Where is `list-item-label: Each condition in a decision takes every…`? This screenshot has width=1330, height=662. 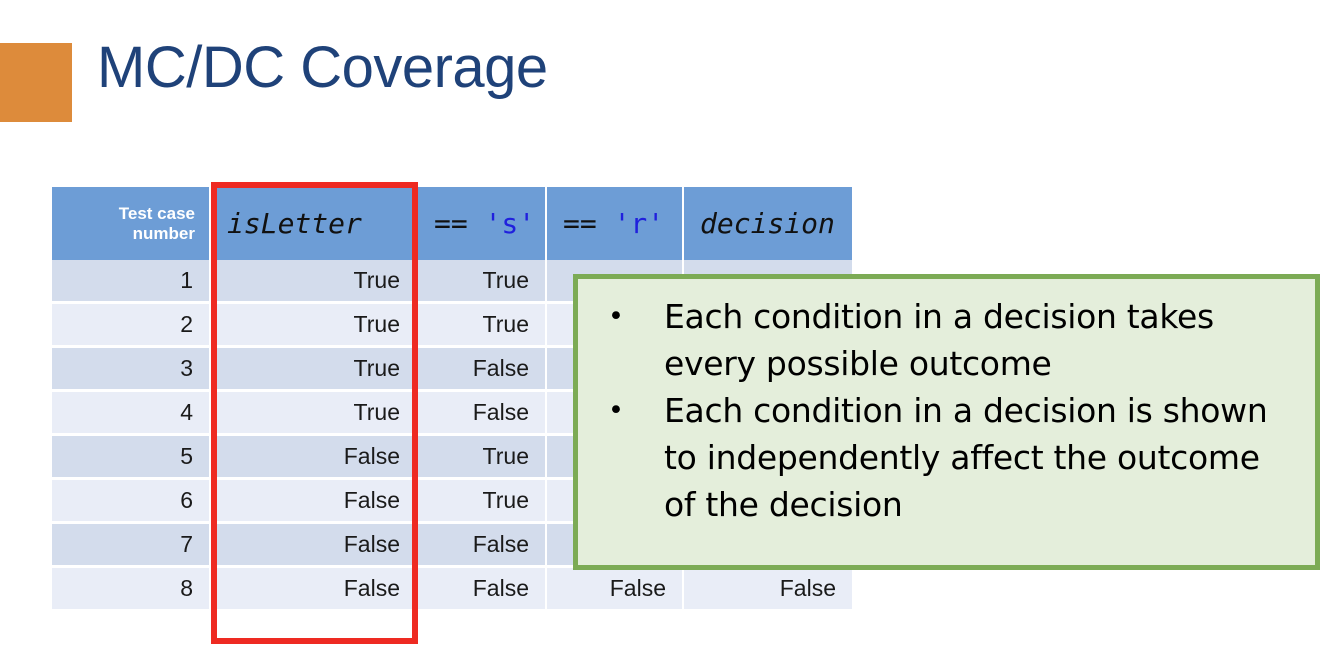
list-item-label: Each condition in a decision takes every… is located at coordinates (939, 340).